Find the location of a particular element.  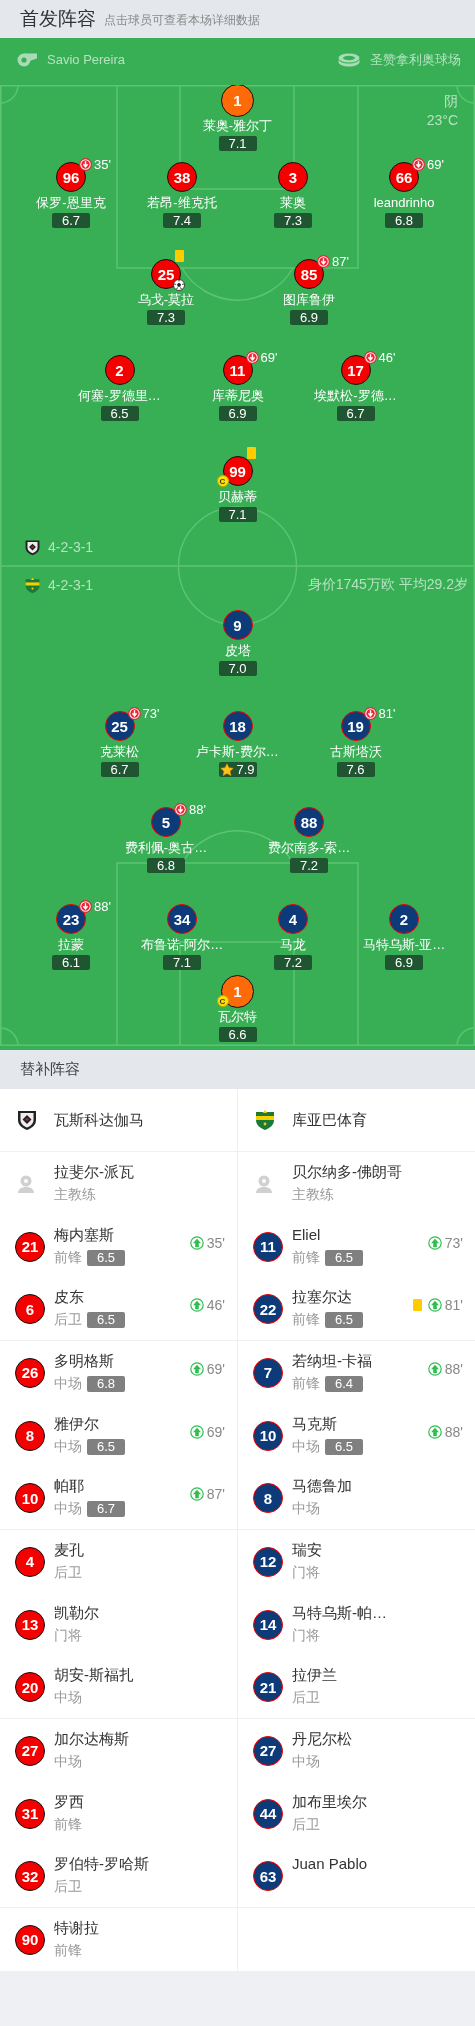

player-name: Eliel is located at coordinates (328, 1234).